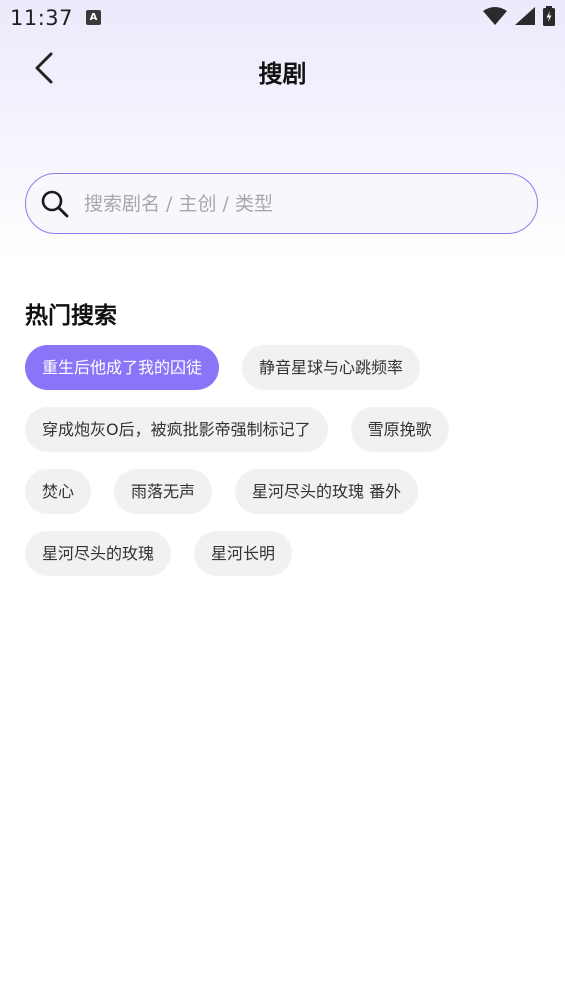 This screenshot has height=1004, width=565. What do you see at coordinates (98, 553) in the screenshot?
I see `hot-search-tag: 星河尽头的玫瑰` at bounding box center [98, 553].